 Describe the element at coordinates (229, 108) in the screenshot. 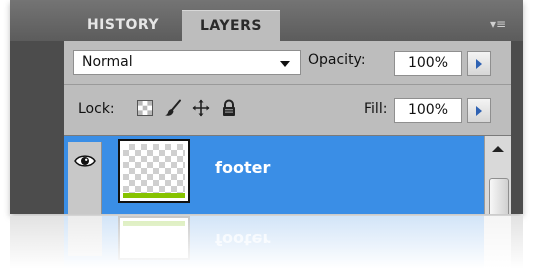

I see `lock-all-icon` at that location.